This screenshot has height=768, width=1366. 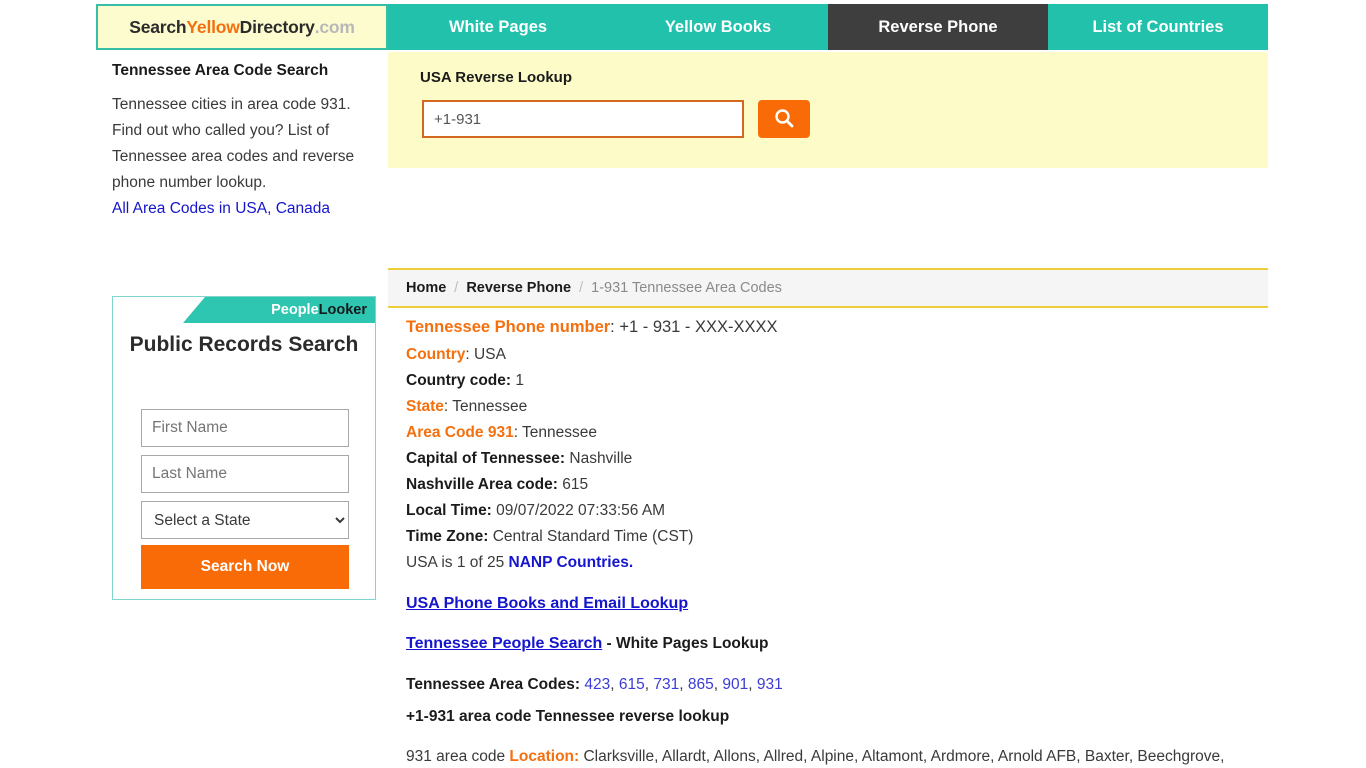 I want to click on nav-item-list-of-countries: List of Countries, so click(x=1158, y=27).